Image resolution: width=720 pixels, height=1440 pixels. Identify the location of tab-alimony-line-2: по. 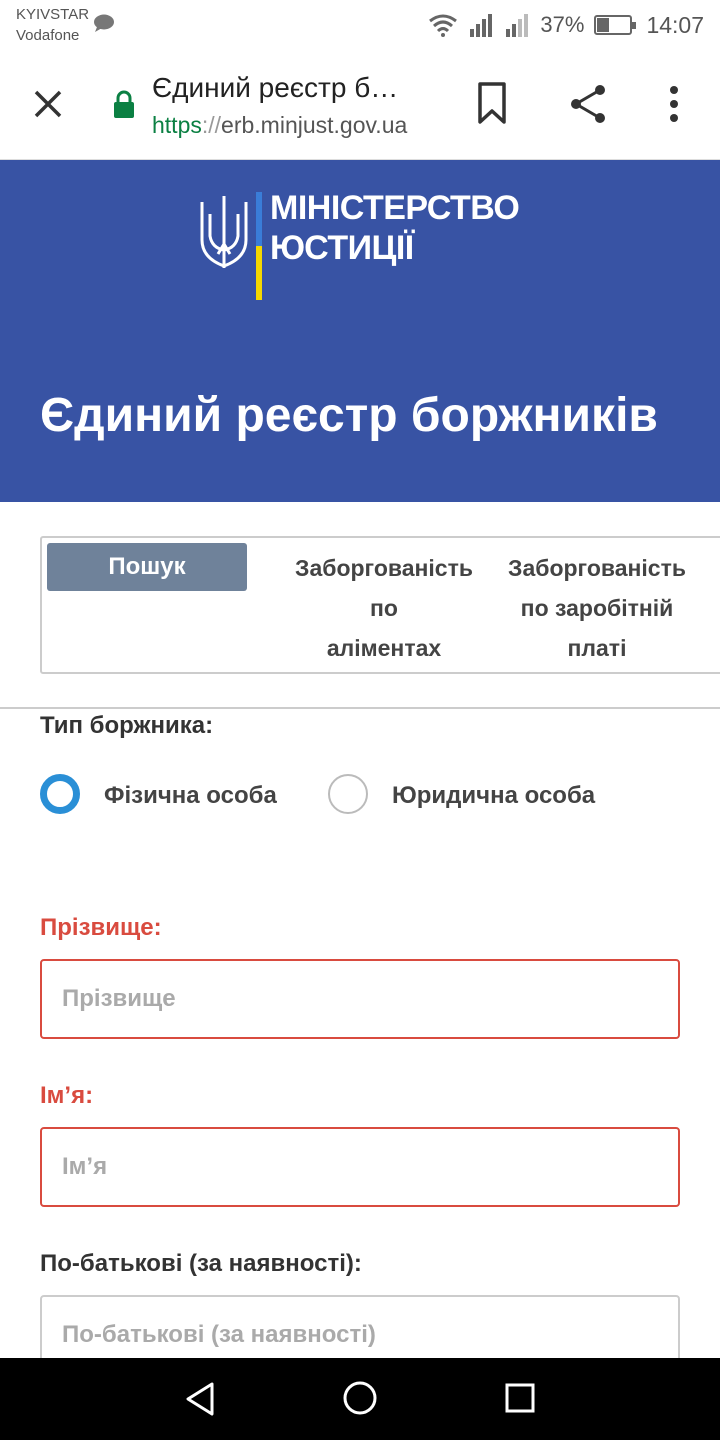
(384, 608).